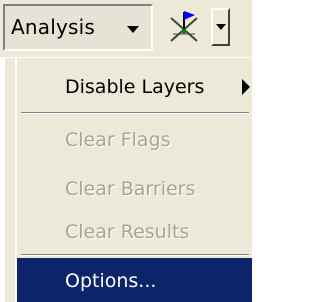  I want to click on menu-item-clear-results: Clear Results, so click(134, 231).